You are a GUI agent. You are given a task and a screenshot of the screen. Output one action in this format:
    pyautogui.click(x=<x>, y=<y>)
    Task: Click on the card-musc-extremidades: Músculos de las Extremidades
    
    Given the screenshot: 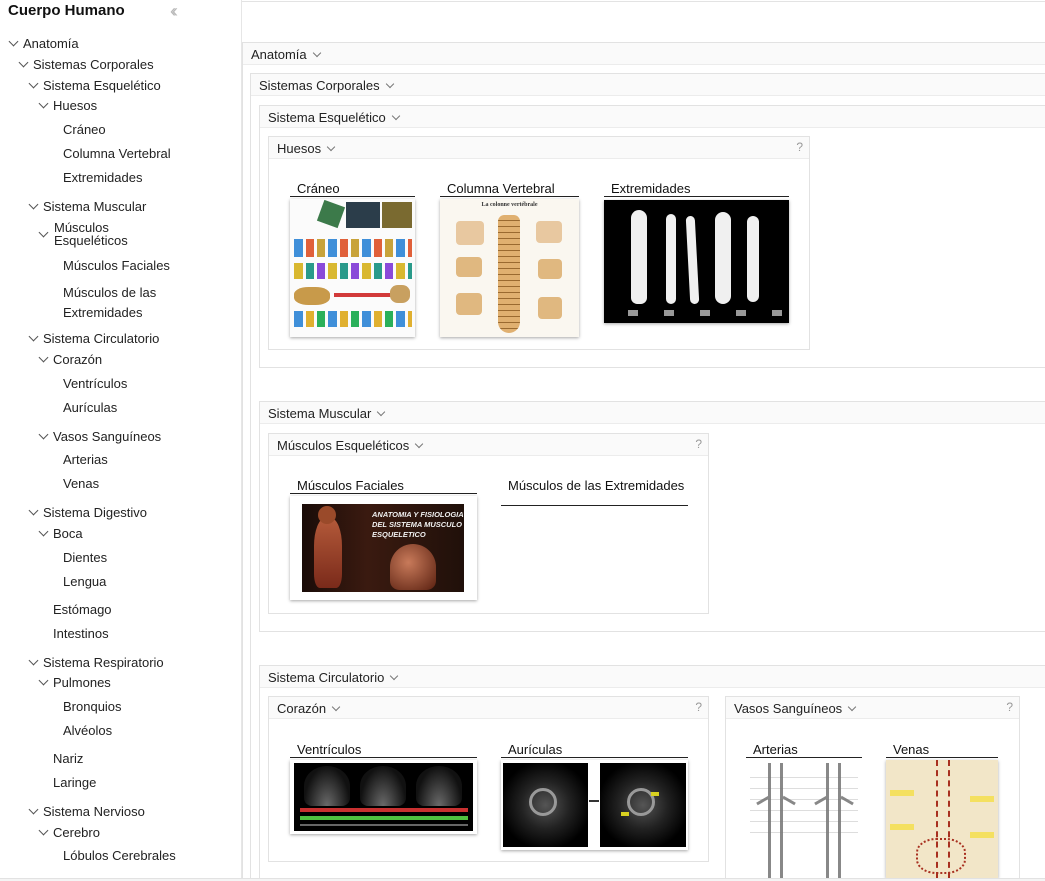 What is the action you would take?
    pyautogui.click(x=594, y=492)
    